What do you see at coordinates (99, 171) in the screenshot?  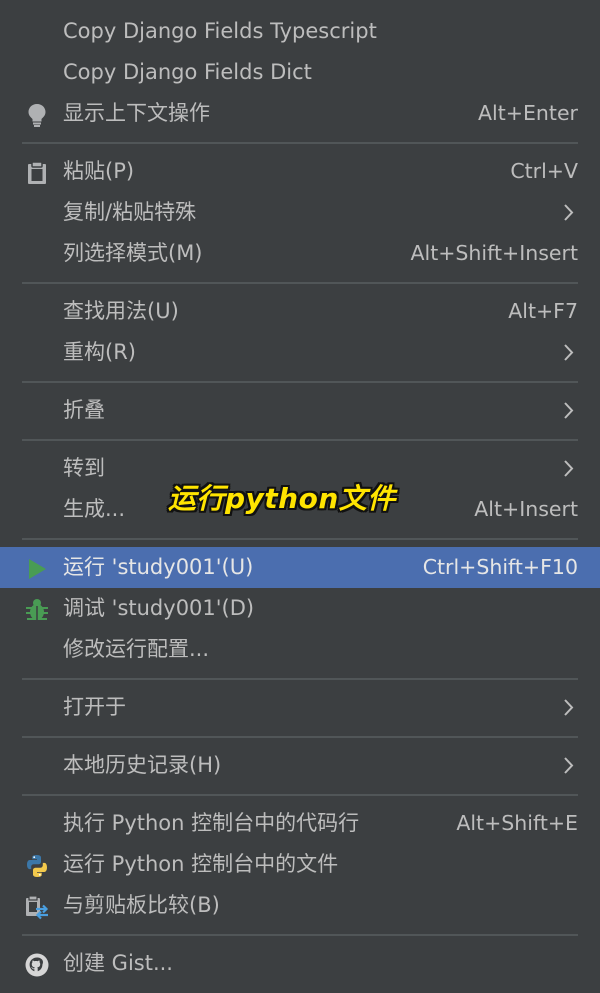 I see `menu-item-label: 粘贴(P)` at bounding box center [99, 171].